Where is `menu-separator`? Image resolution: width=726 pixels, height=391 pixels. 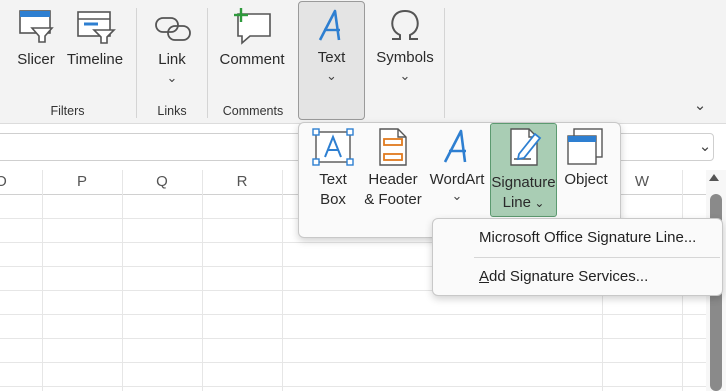 menu-separator is located at coordinates (597, 257).